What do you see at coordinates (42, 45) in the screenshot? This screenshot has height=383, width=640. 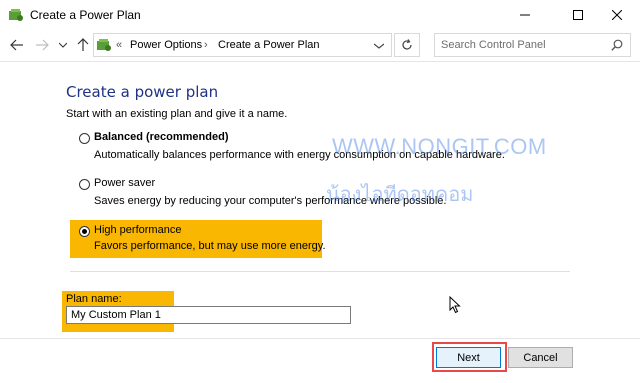 I see `forward-arrow-icon` at bounding box center [42, 45].